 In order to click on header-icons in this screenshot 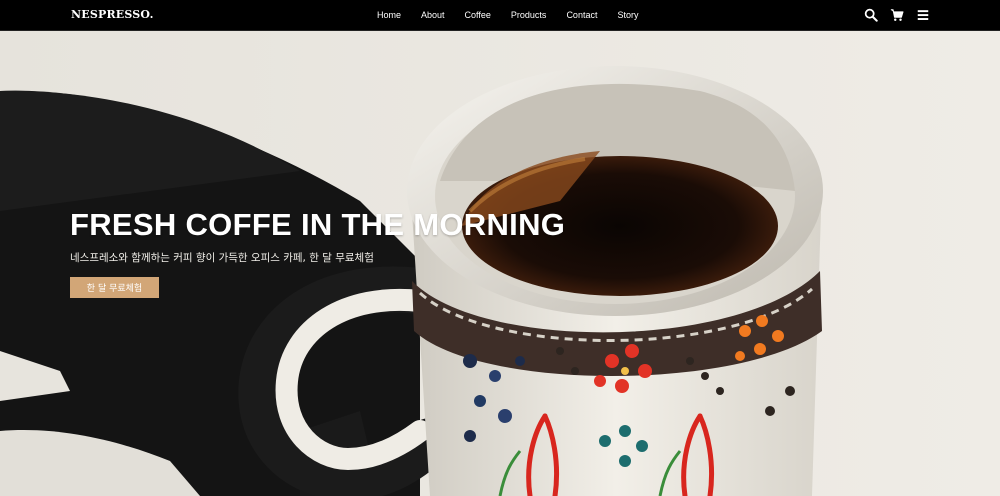, I will do `click(897, 15)`.